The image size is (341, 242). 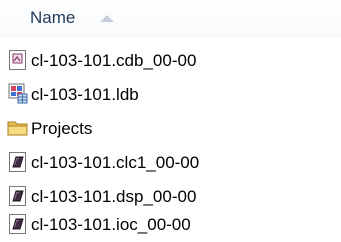 I want to click on file-row: cl-103-101.ldb, so click(x=170, y=95).